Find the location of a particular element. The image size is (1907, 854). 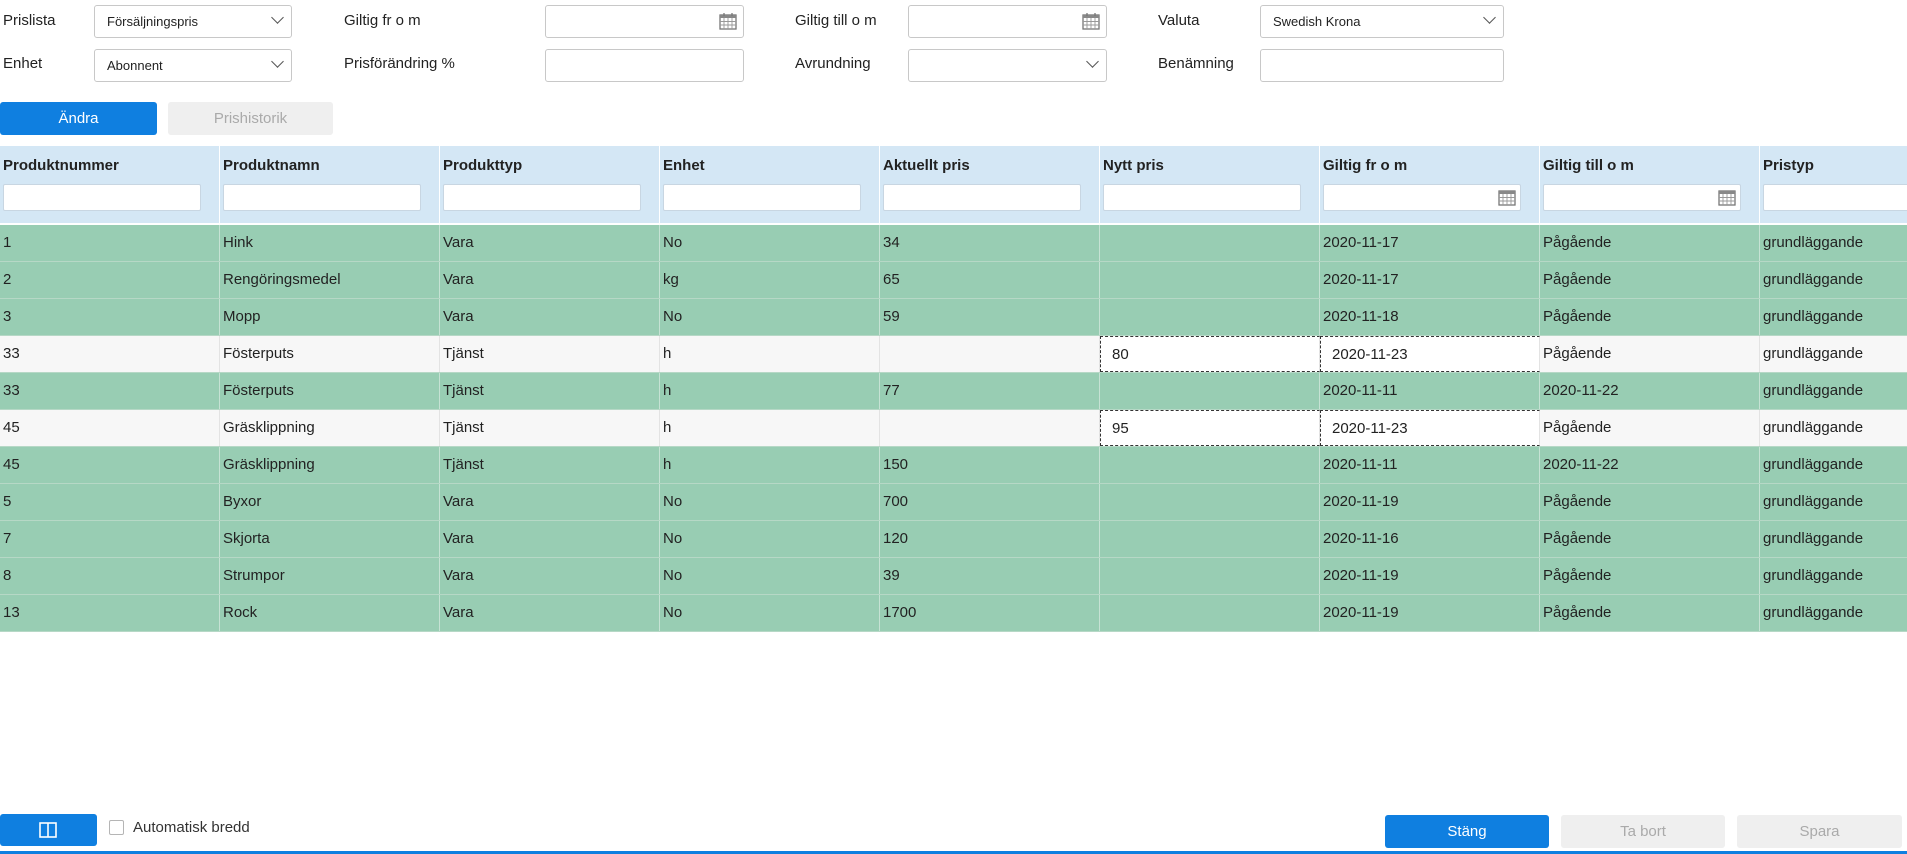

column-header-enhet: Enhet is located at coordinates (770, 184).